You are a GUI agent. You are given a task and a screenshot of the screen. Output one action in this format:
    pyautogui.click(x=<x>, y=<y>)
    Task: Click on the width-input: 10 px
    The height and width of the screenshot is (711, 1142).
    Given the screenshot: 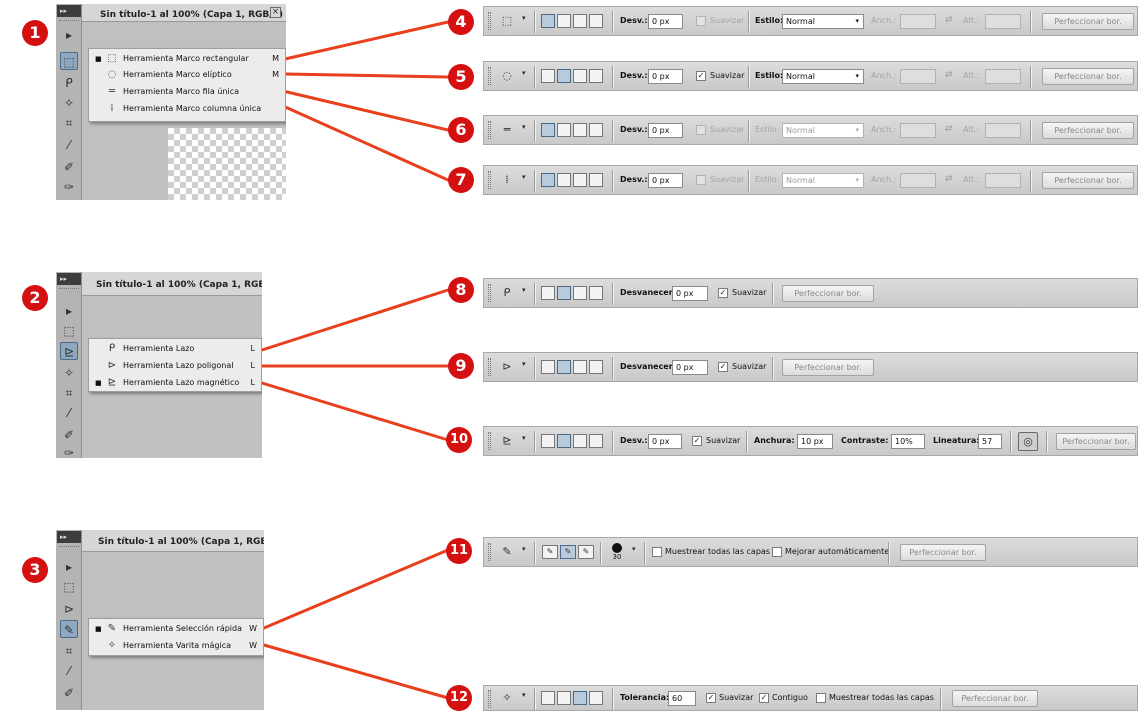 What is the action you would take?
    pyautogui.click(x=815, y=441)
    